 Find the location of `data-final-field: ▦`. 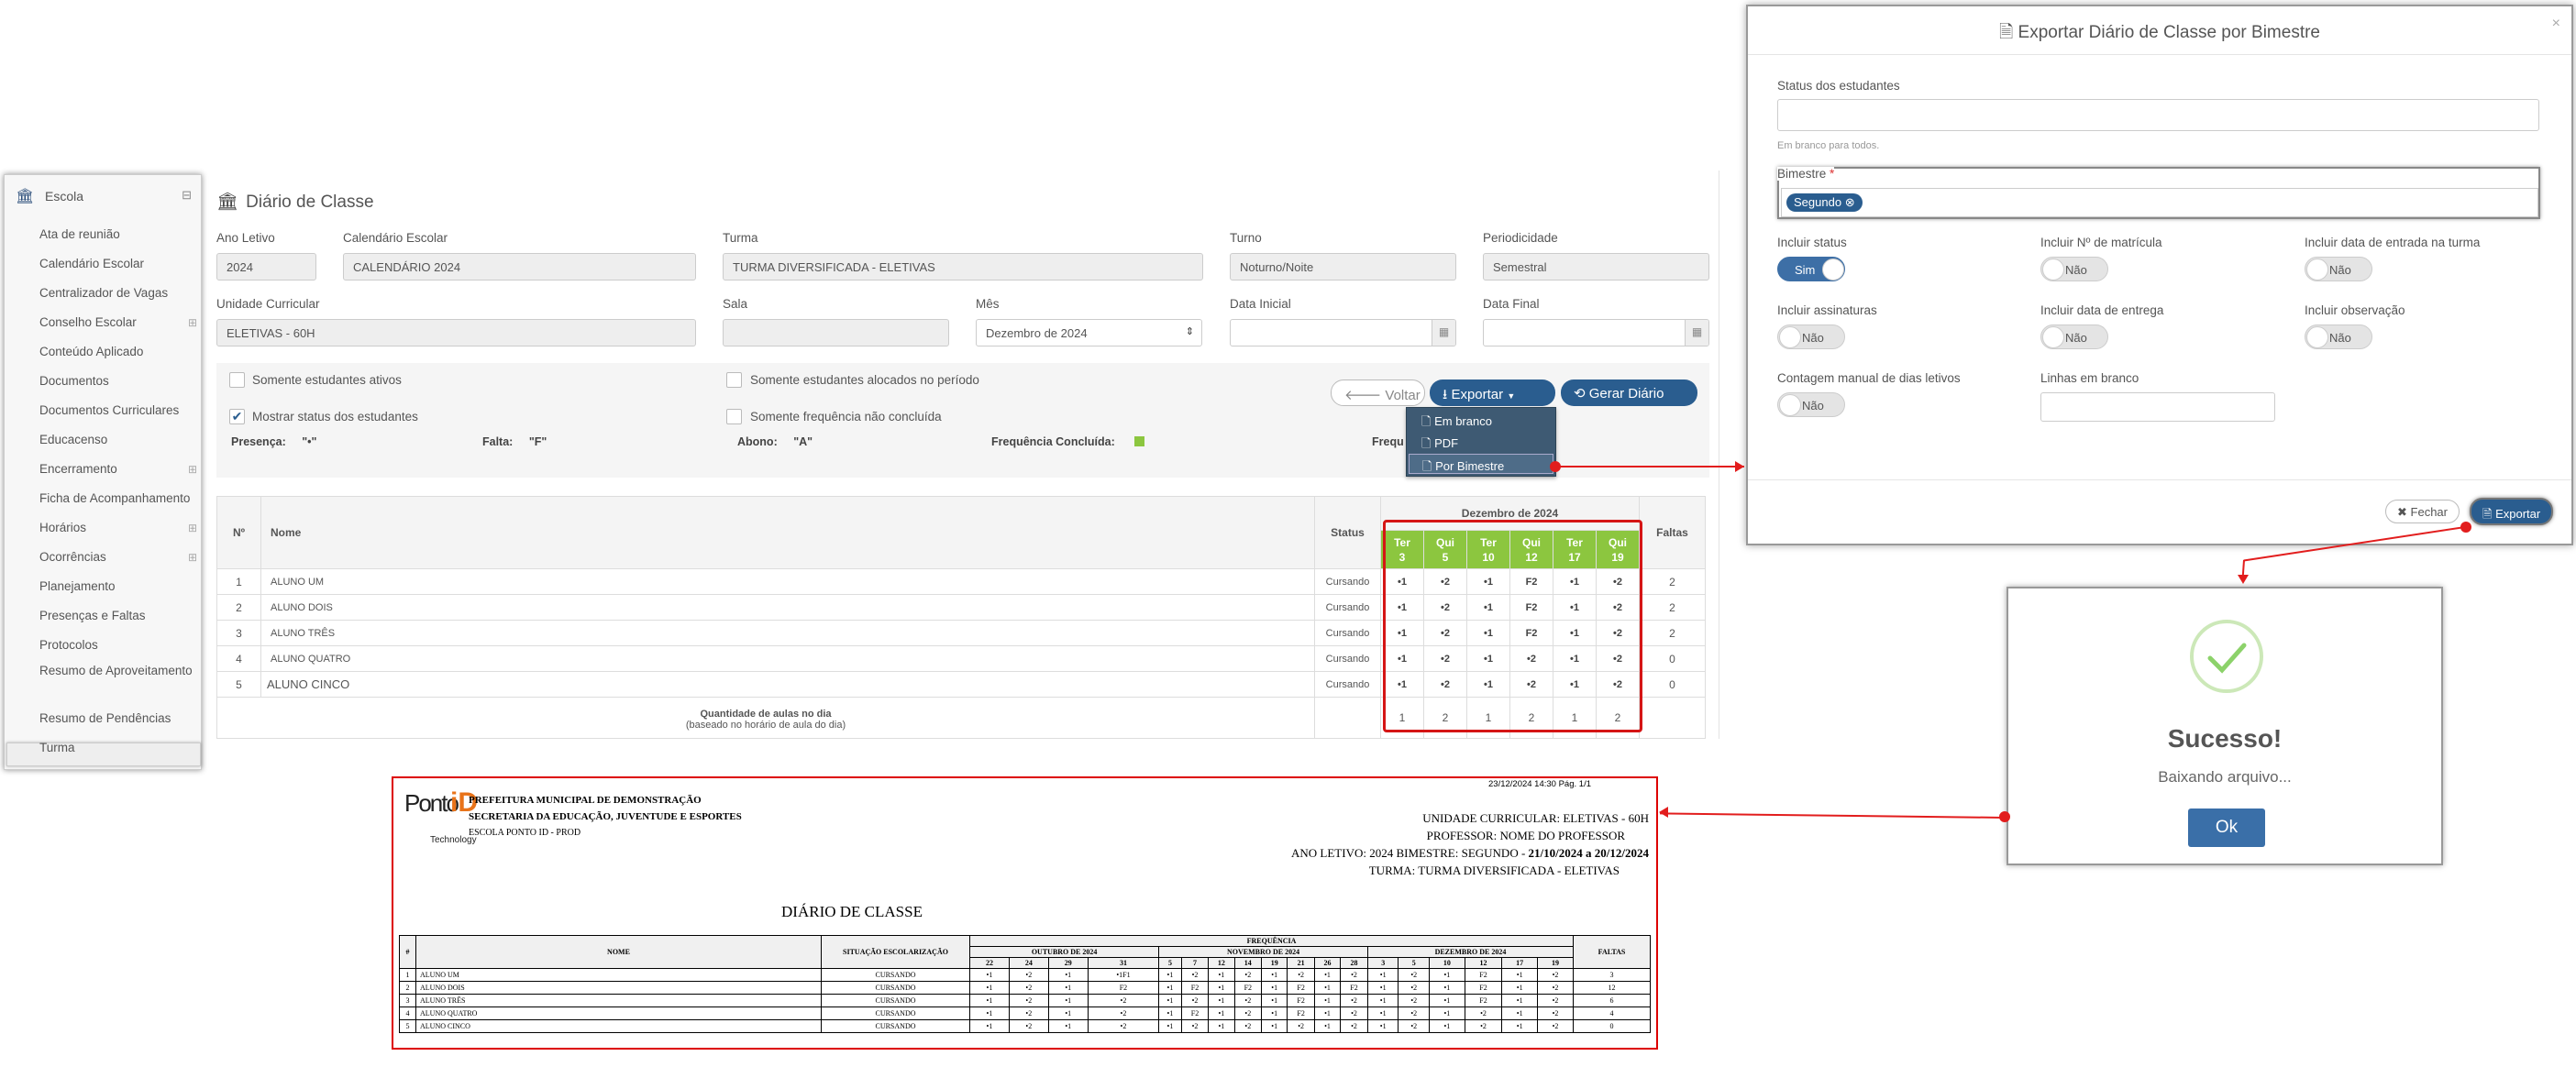

data-final-field: ▦ is located at coordinates (1596, 332).